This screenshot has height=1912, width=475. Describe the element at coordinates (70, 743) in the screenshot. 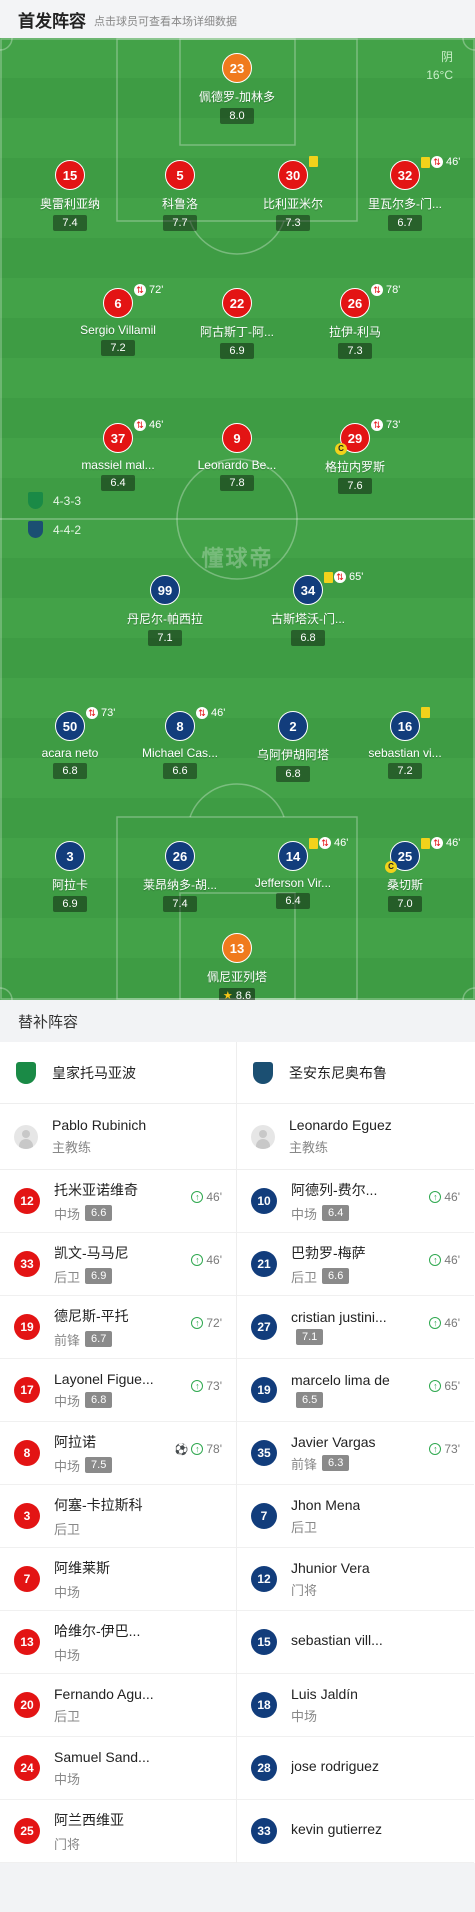

I see `player-away: 50 ⇅ 73' acara neto 6.8` at that location.